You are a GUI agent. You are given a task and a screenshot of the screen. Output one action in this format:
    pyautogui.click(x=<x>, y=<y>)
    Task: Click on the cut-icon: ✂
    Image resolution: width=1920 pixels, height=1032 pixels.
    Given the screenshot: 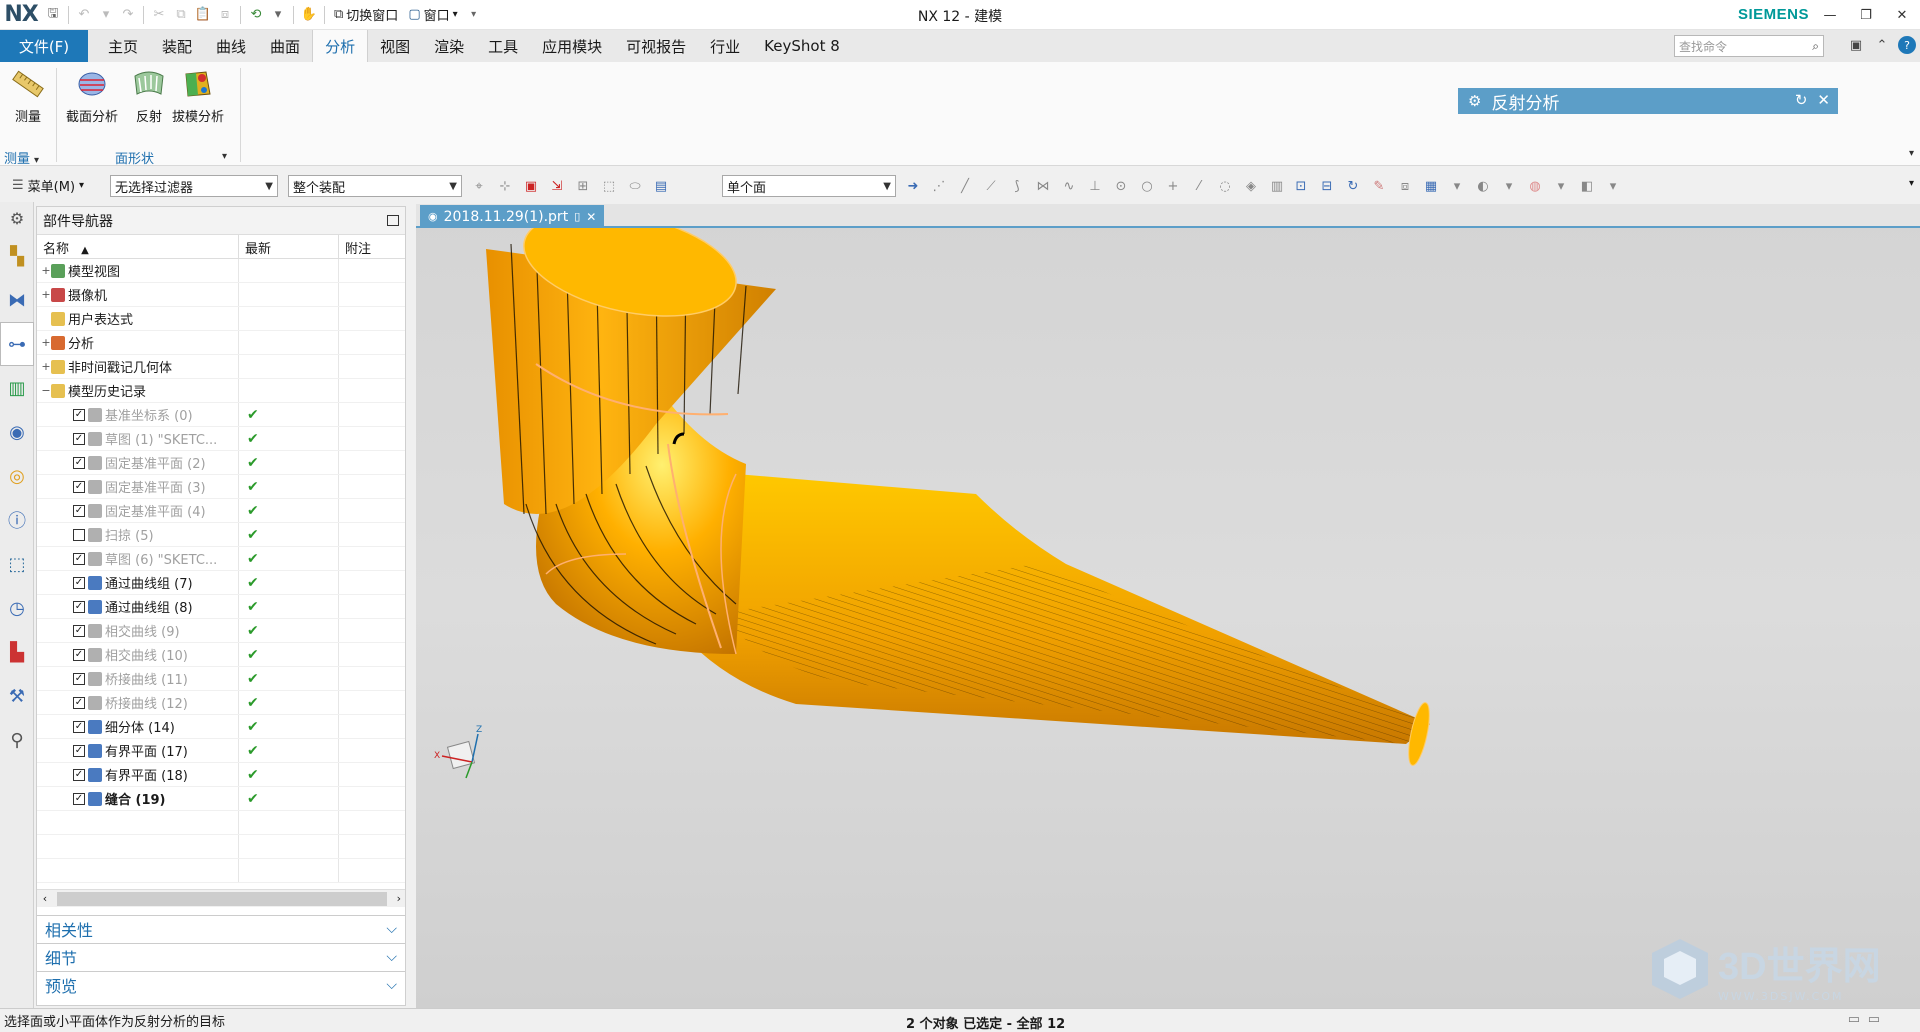 What is the action you would take?
    pyautogui.click(x=159, y=15)
    